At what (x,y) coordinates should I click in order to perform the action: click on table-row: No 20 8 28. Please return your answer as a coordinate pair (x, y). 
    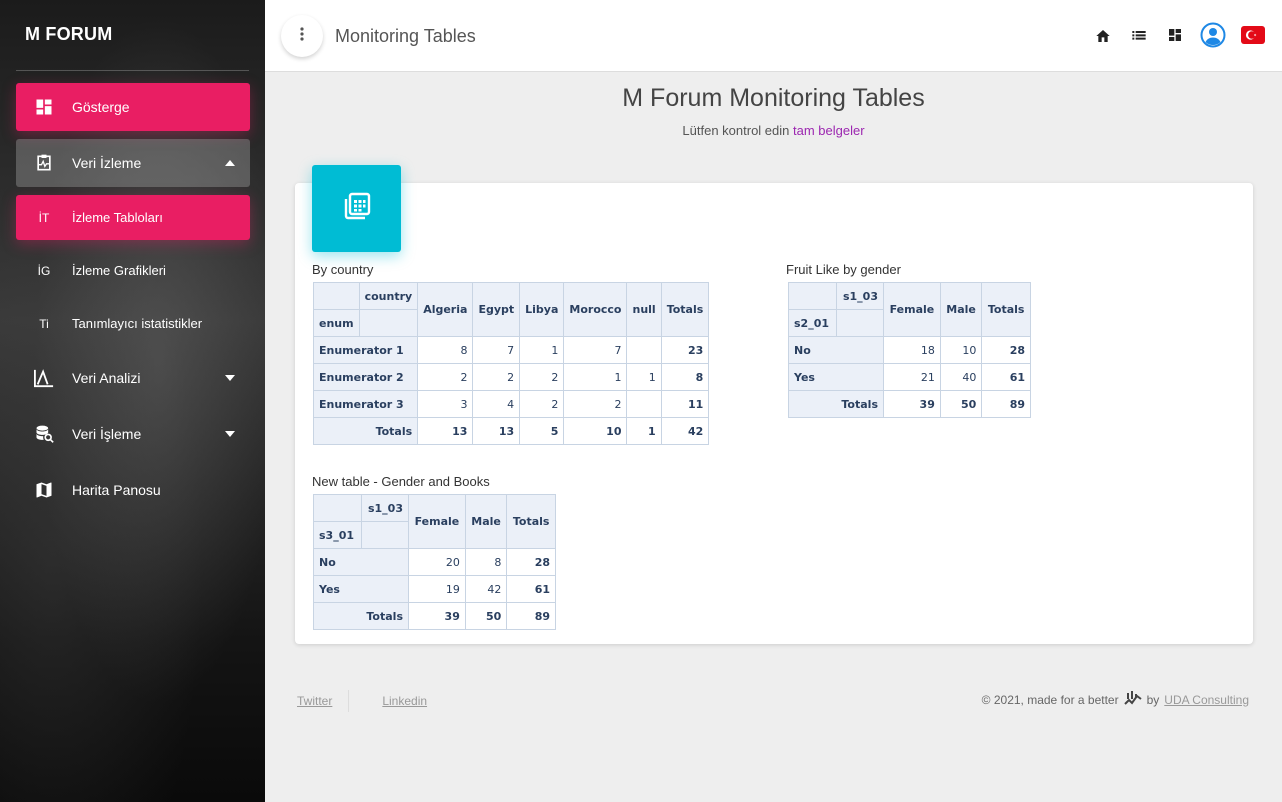
    Looking at the image, I should click on (434, 562).